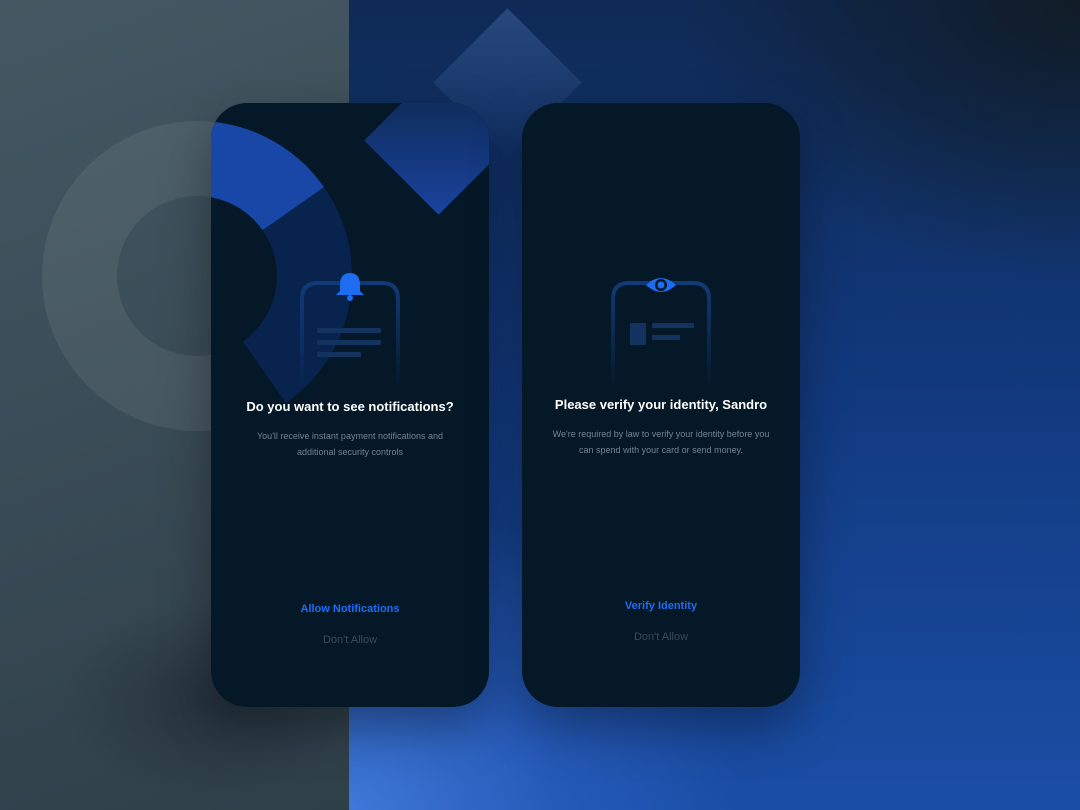 The height and width of the screenshot is (810, 1080). What do you see at coordinates (661, 606) in the screenshot?
I see `verify-identity-button: Verify Identity` at bounding box center [661, 606].